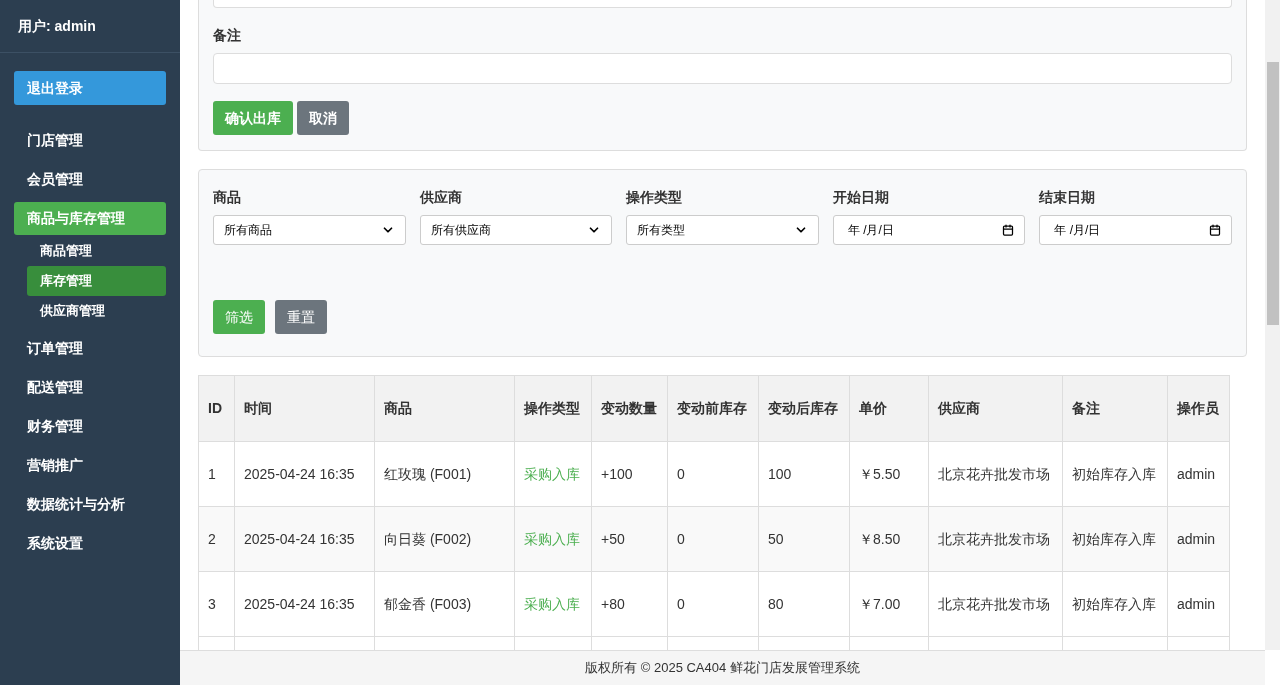 The height and width of the screenshot is (685, 1280). Describe the element at coordinates (90, 465) in the screenshot. I see `menu-item: 营销推广` at that location.